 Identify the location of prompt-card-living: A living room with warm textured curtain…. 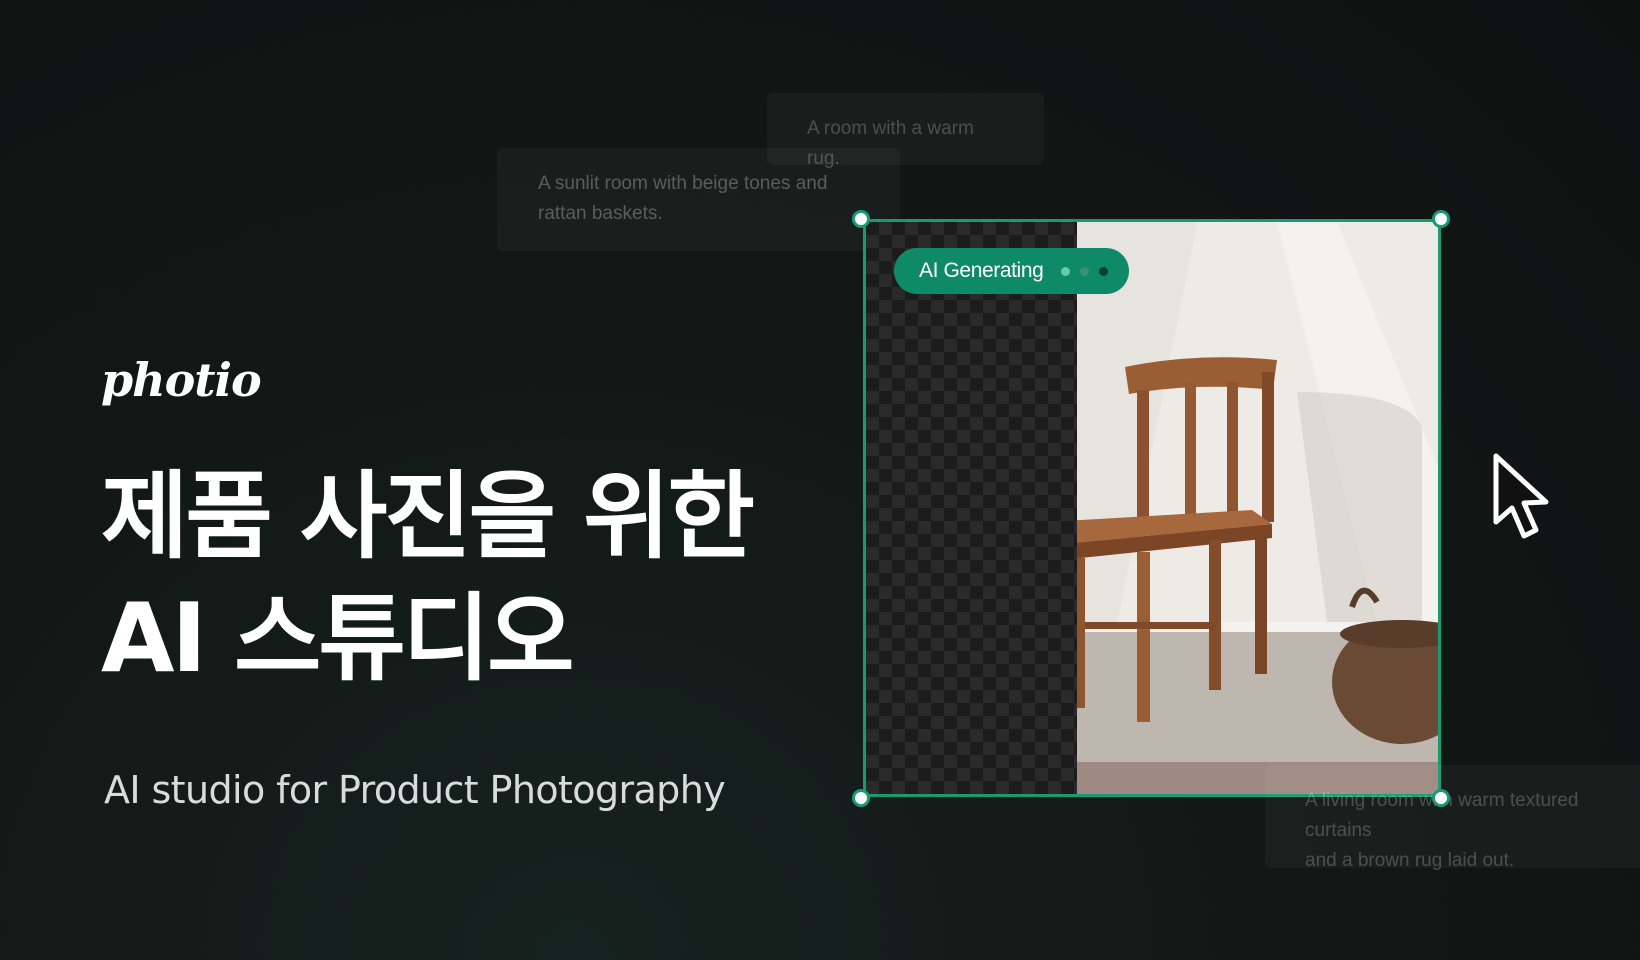
(1452, 818).